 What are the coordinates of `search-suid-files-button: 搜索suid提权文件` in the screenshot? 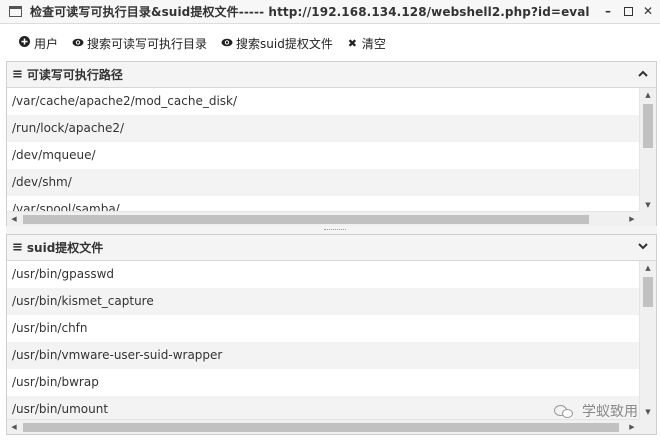 It's located at (277, 43).